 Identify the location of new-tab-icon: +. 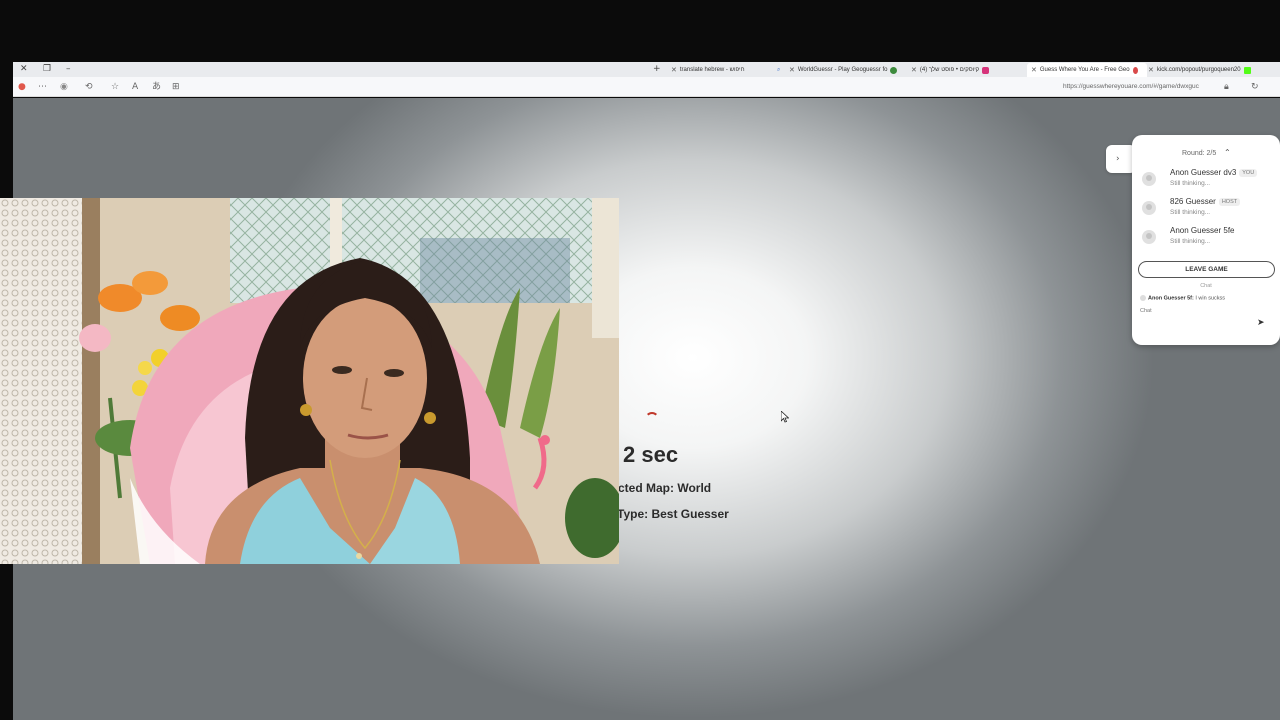
(657, 69).